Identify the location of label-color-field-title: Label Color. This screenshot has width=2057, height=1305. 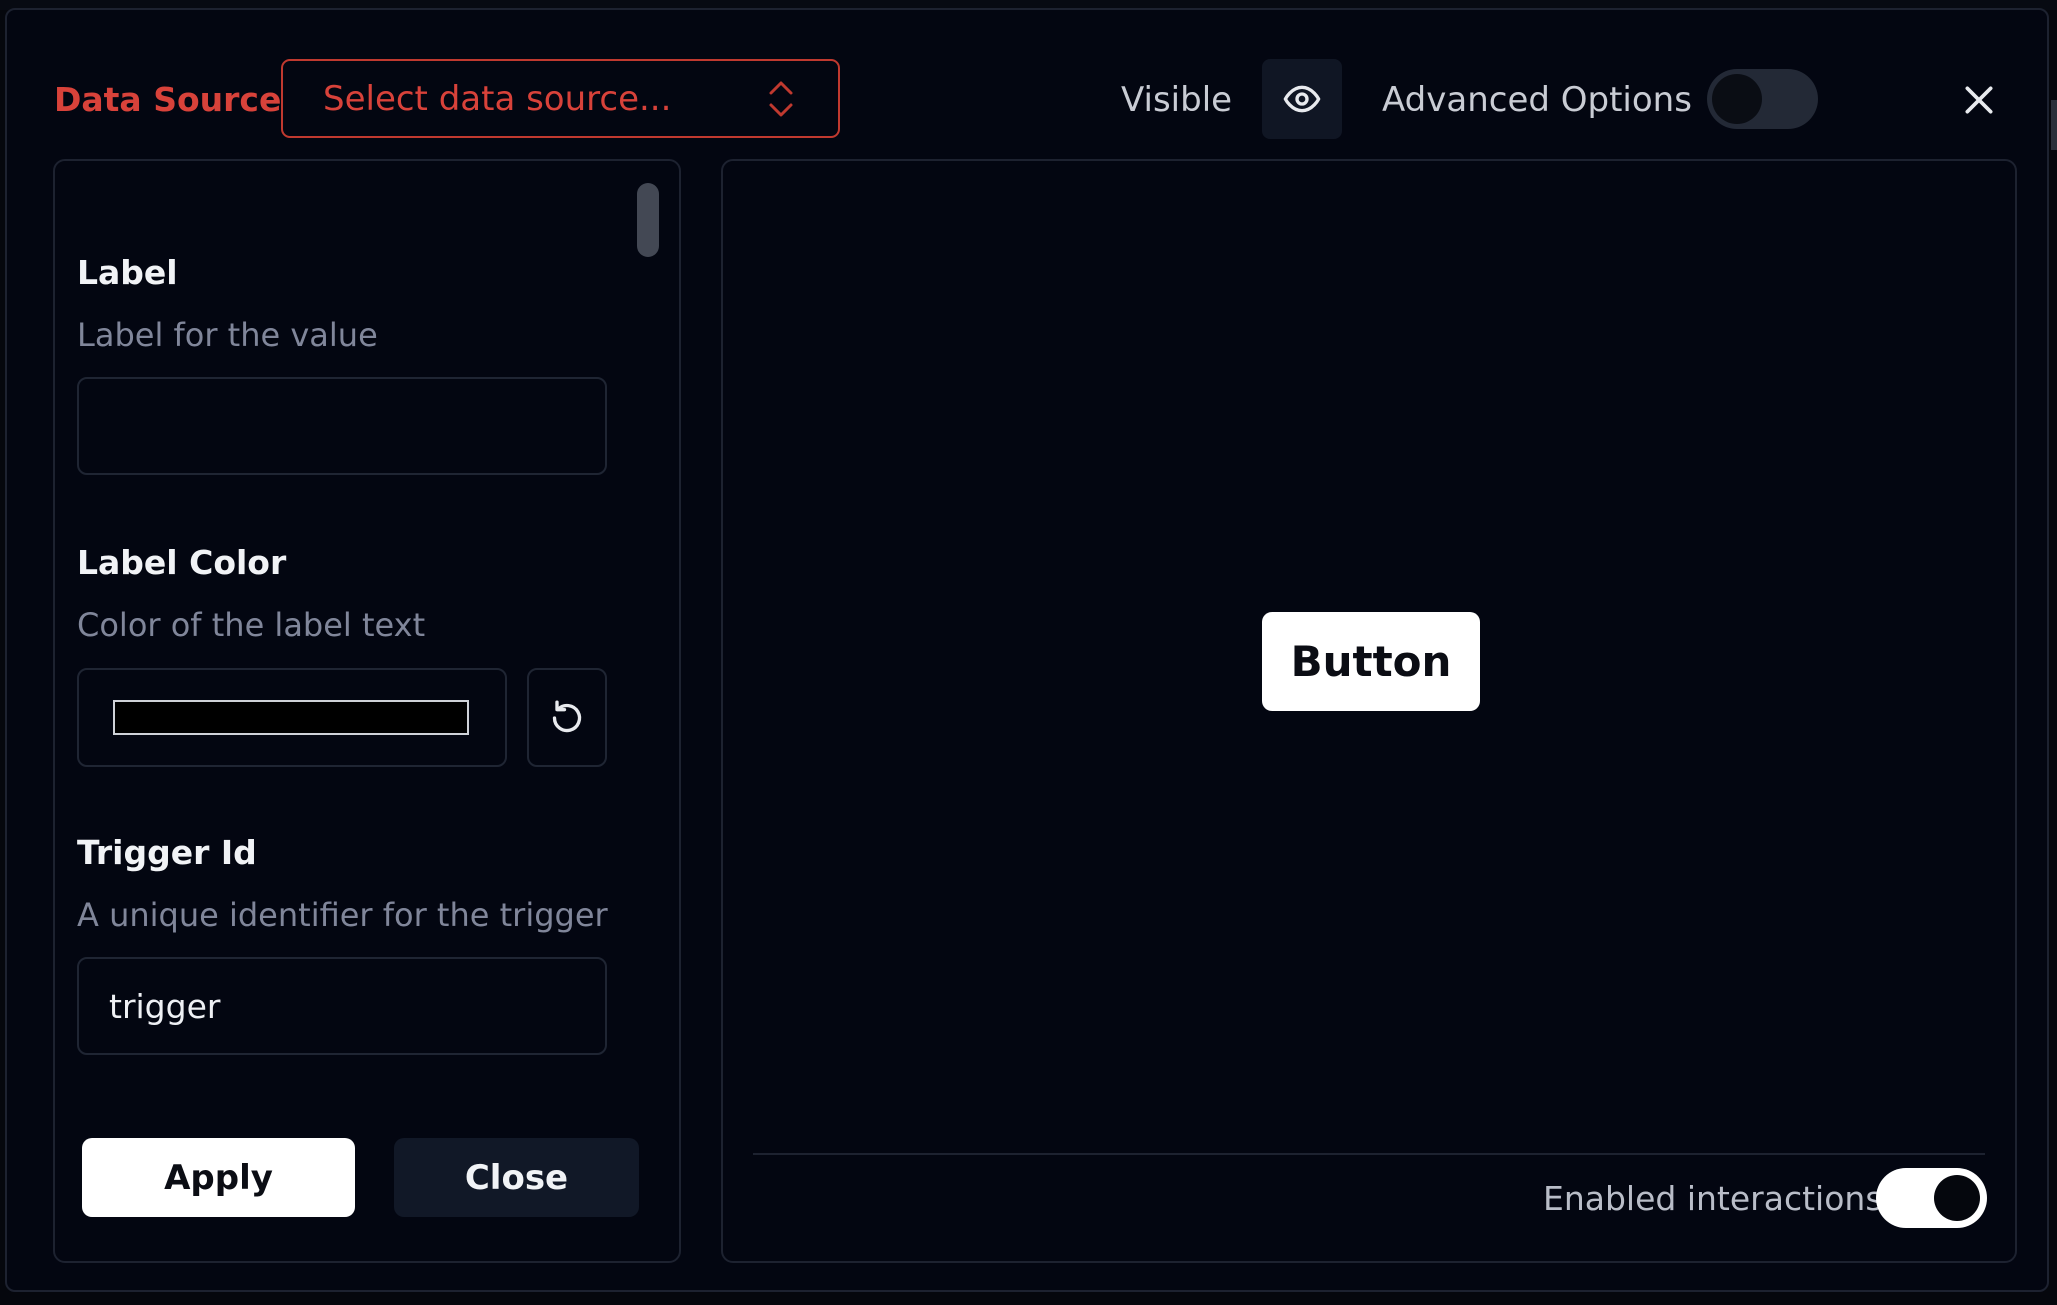
(182, 562).